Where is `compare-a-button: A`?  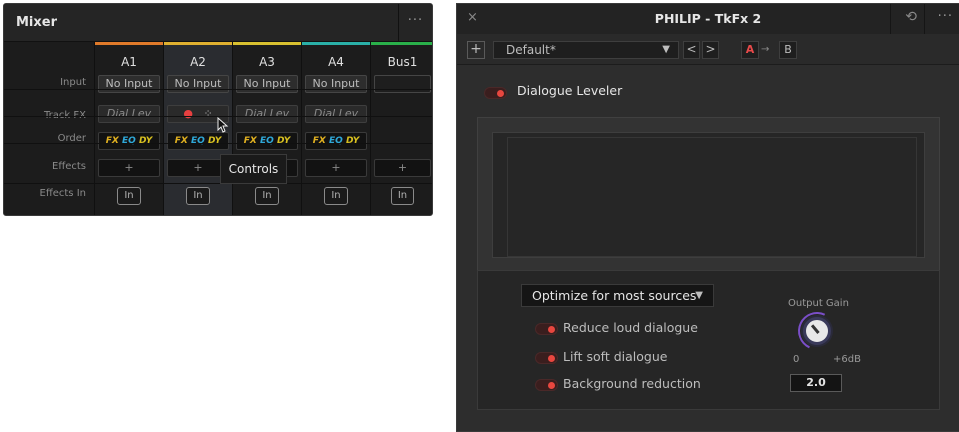
compare-a-button: A is located at coordinates (750, 50).